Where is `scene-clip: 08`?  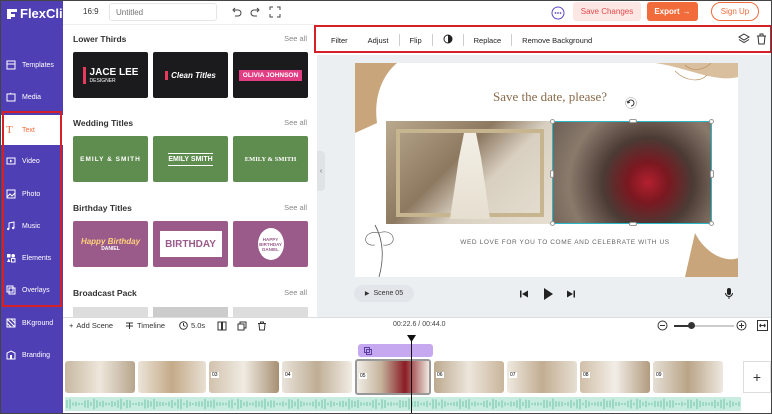
scene-clip: 08 is located at coordinates (615, 377).